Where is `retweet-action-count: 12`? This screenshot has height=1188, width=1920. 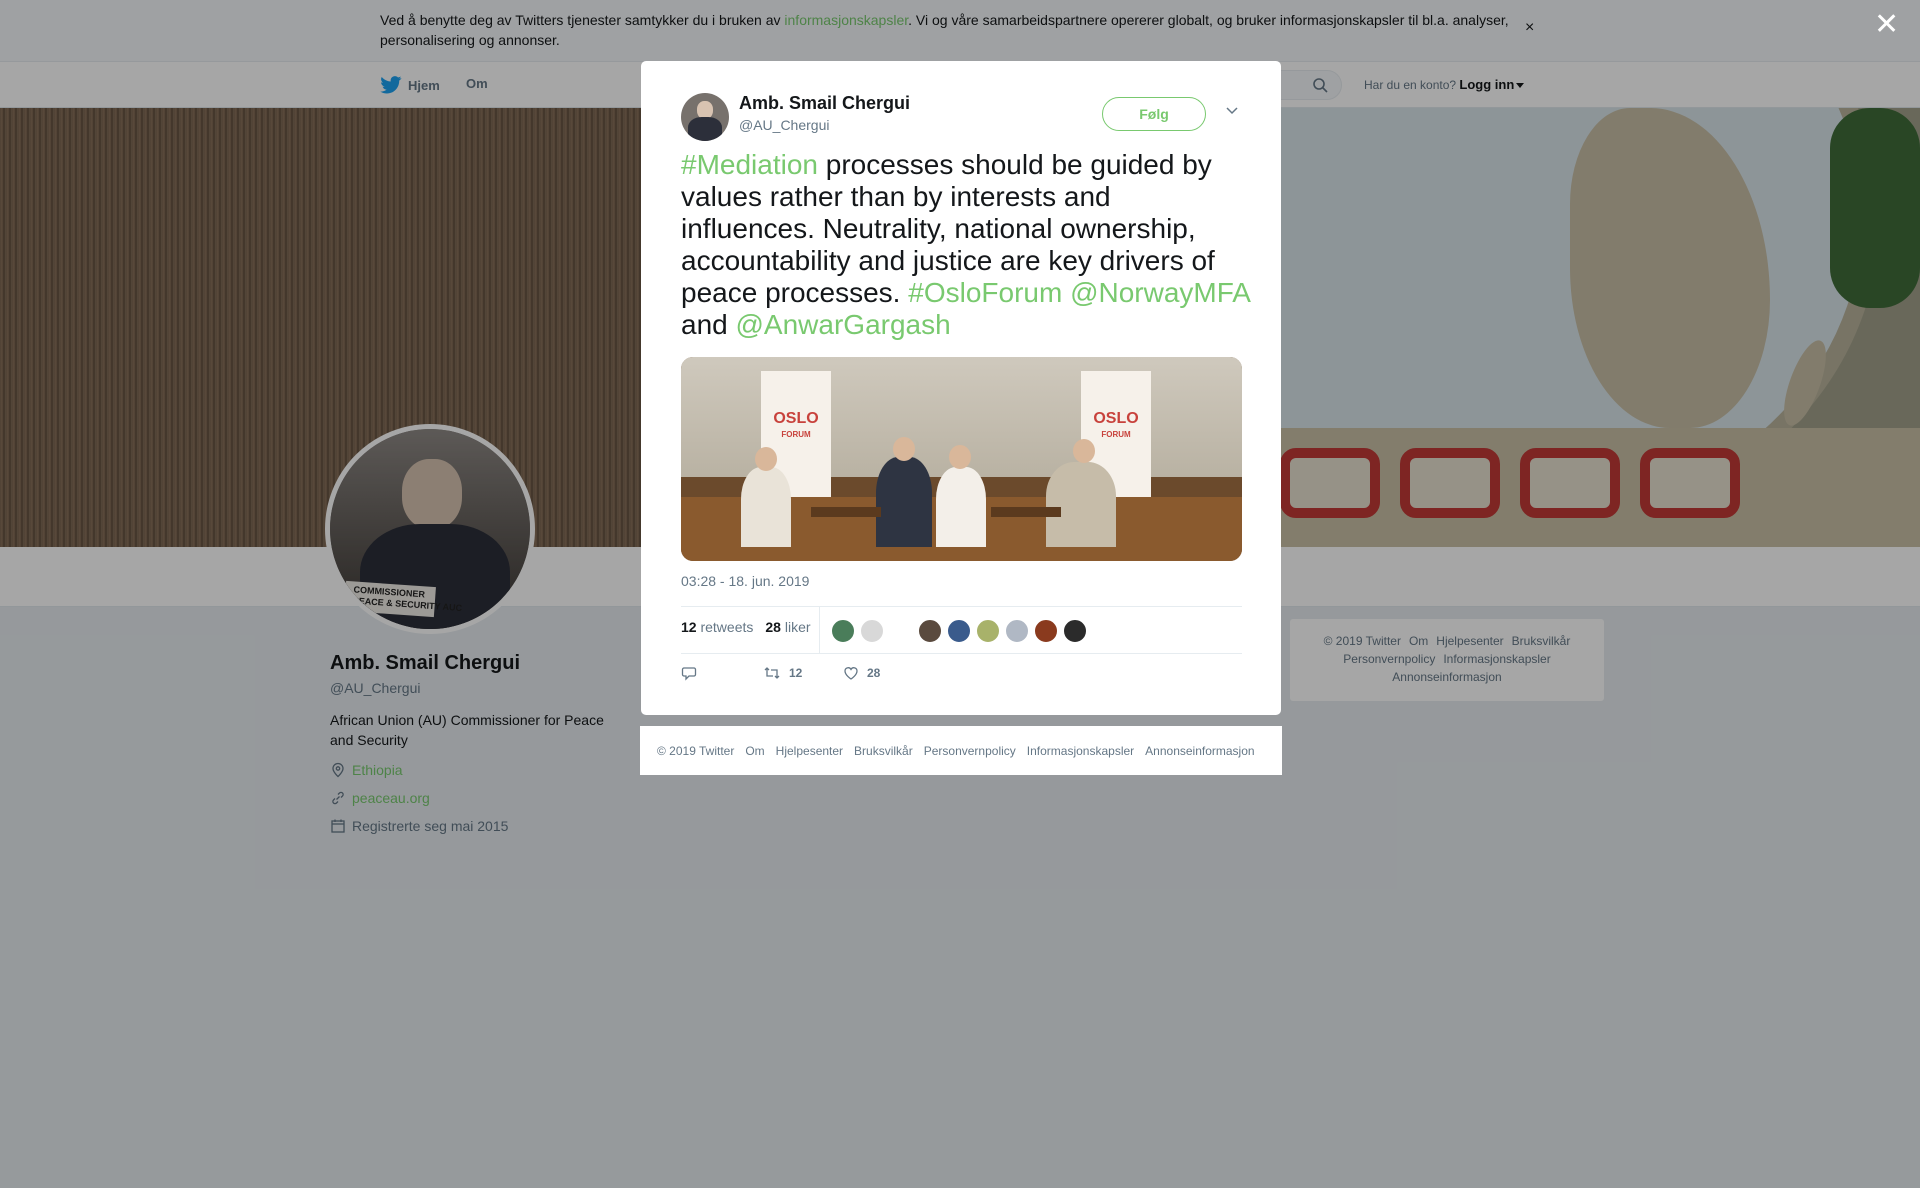 retweet-action-count: 12 is located at coordinates (796, 673).